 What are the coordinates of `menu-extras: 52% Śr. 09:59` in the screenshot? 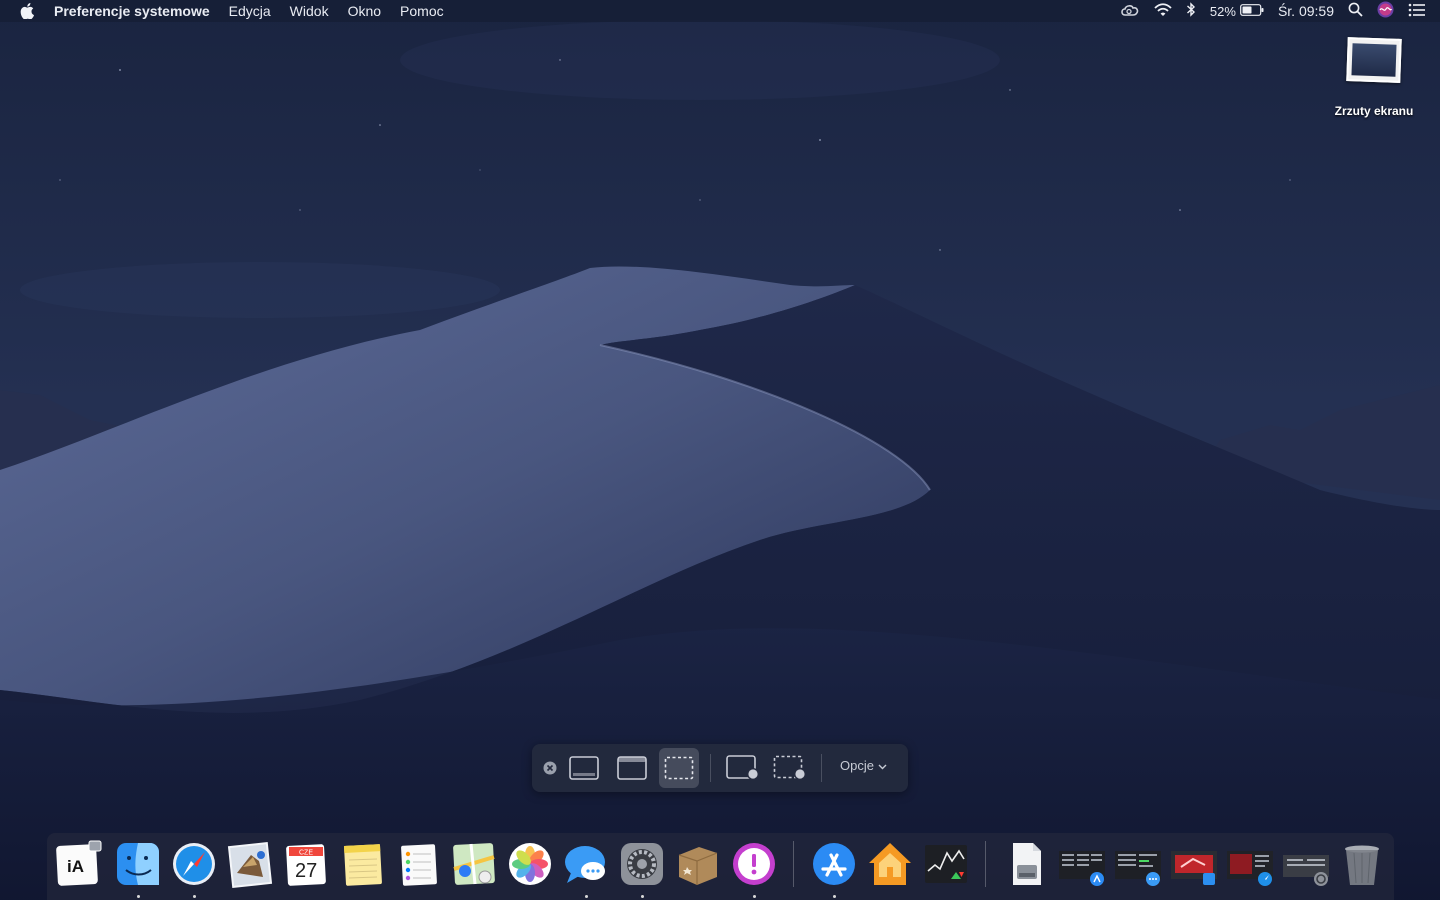 It's located at (1280, 11).